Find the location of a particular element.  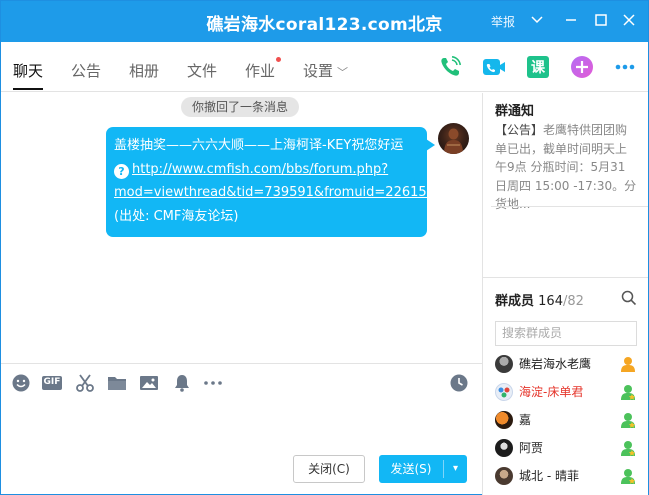

link-security-icon: ? is located at coordinates (121, 171).